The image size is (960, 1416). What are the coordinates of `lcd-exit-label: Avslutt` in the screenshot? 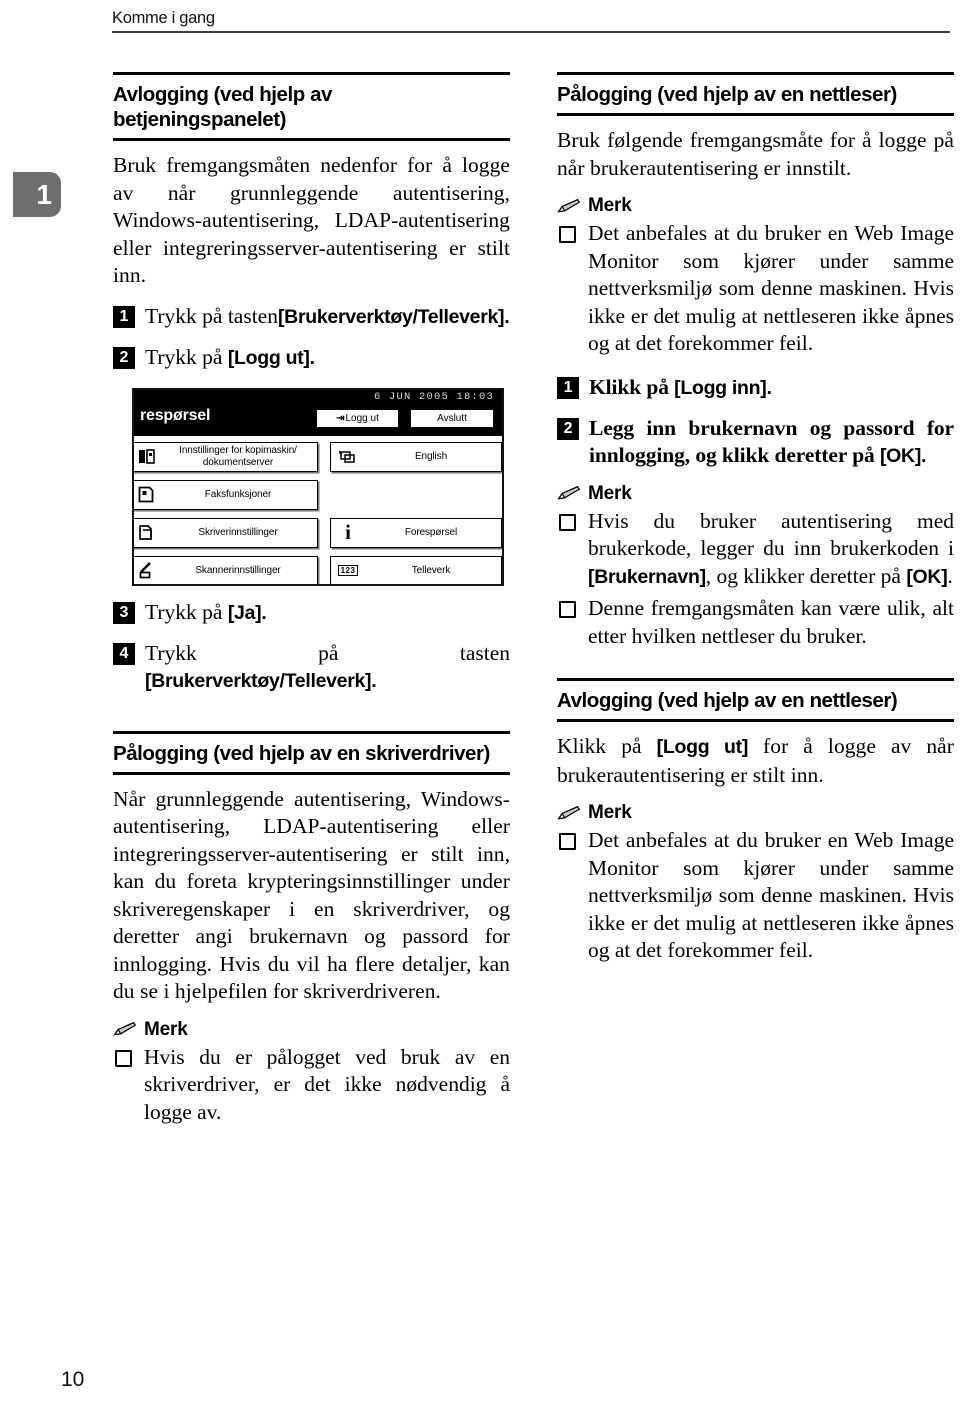 It's located at (452, 418).